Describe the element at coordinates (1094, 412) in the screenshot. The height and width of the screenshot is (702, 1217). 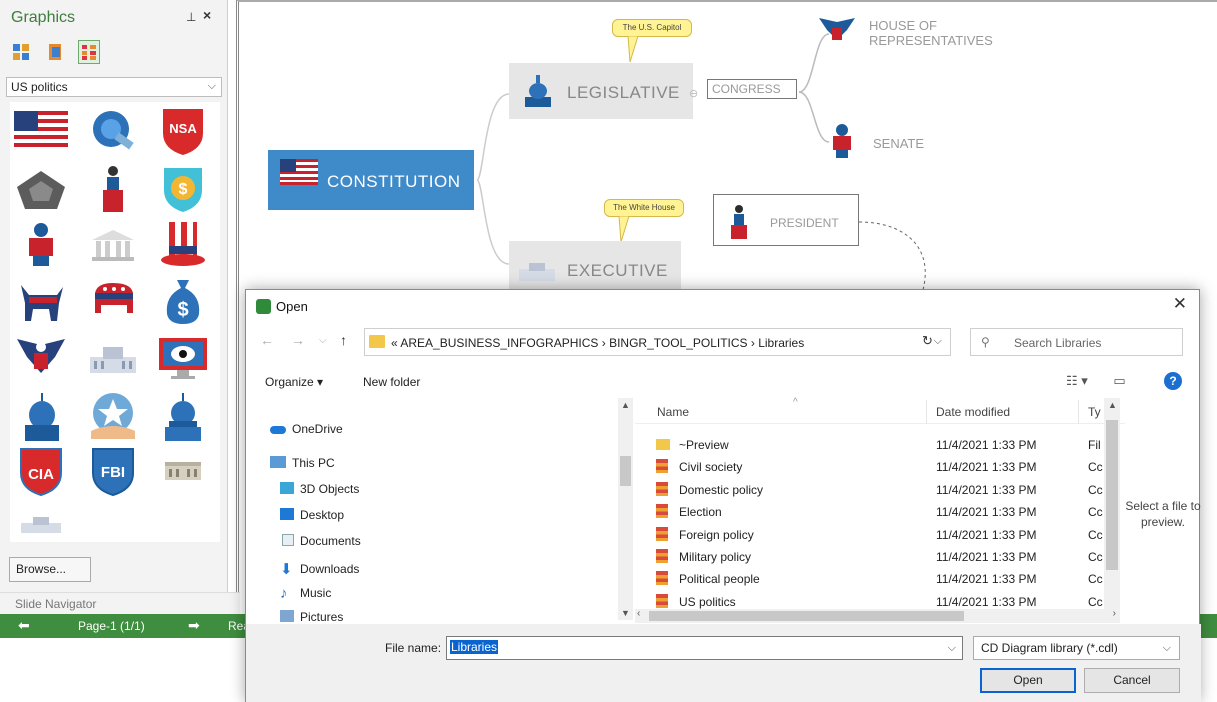
I see `column-type: Ty` at that location.